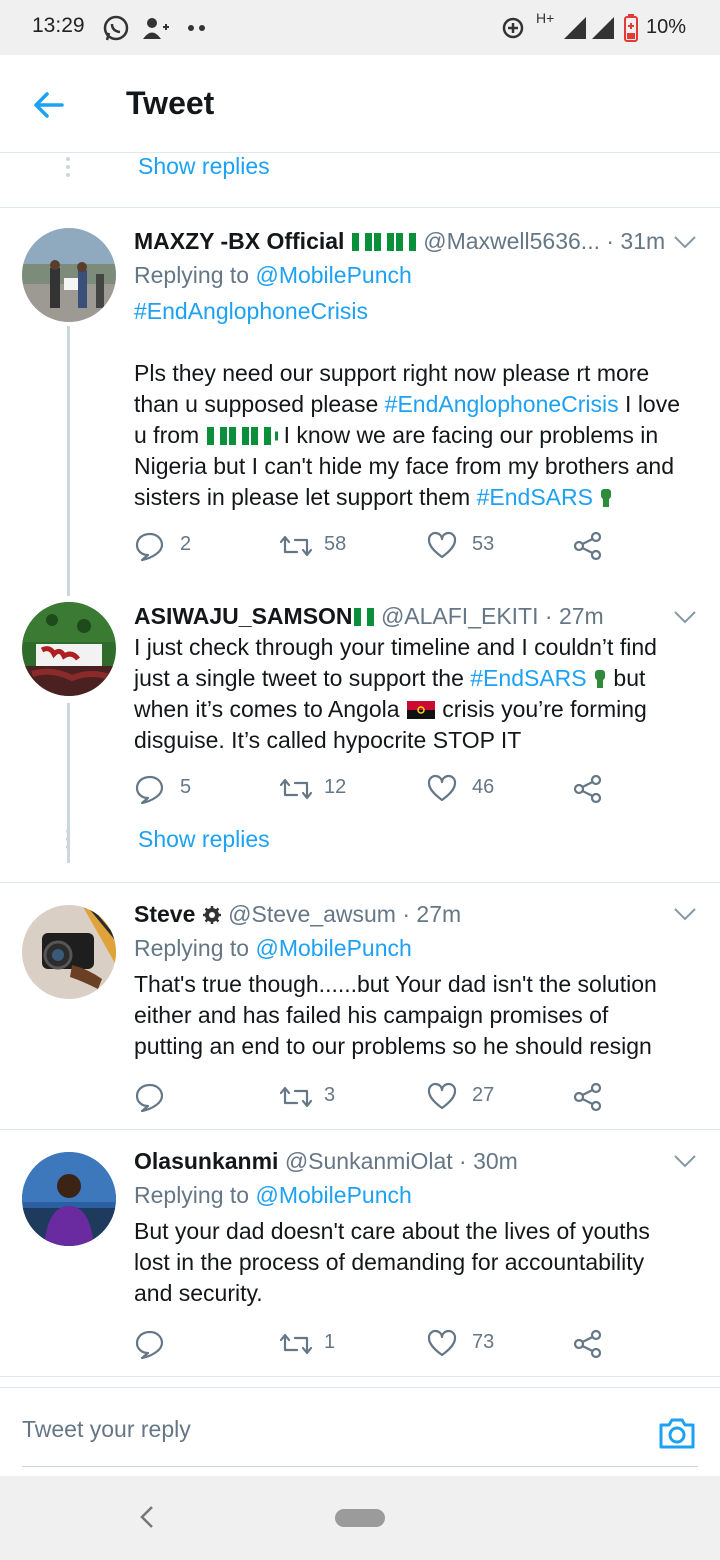 The width and height of the screenshot is (720, 1560). What do you see at coordinates (335, 544) in the screenshot?
I see `retweet-count: 58` at bounding box center [335, 544].